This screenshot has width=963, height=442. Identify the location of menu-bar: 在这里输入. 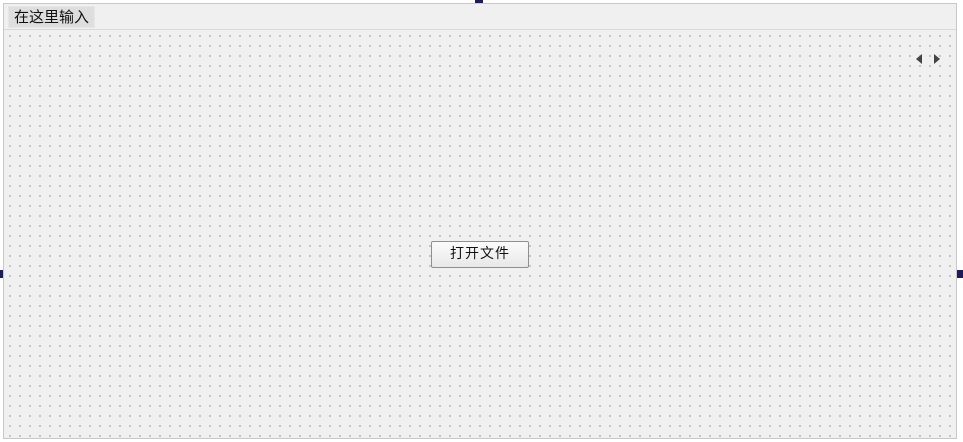
(480, 17).